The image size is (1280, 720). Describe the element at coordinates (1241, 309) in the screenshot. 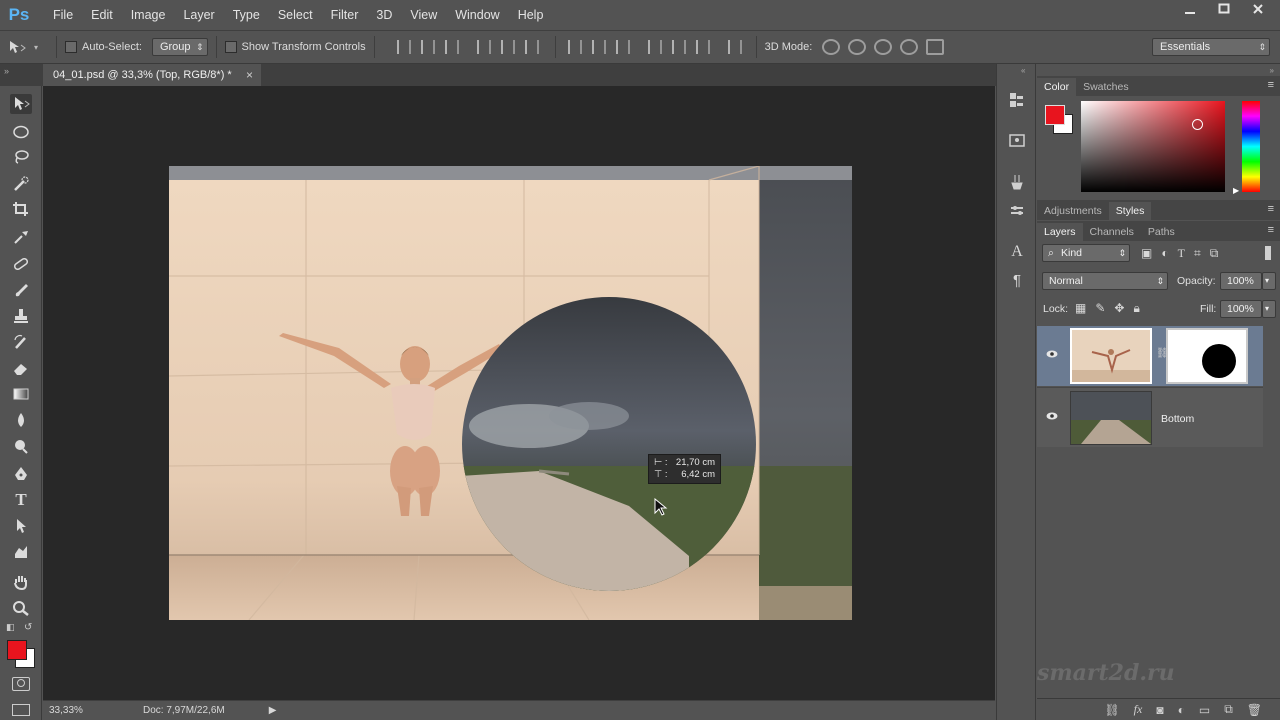

I see `fill-input: 100%` at that location.